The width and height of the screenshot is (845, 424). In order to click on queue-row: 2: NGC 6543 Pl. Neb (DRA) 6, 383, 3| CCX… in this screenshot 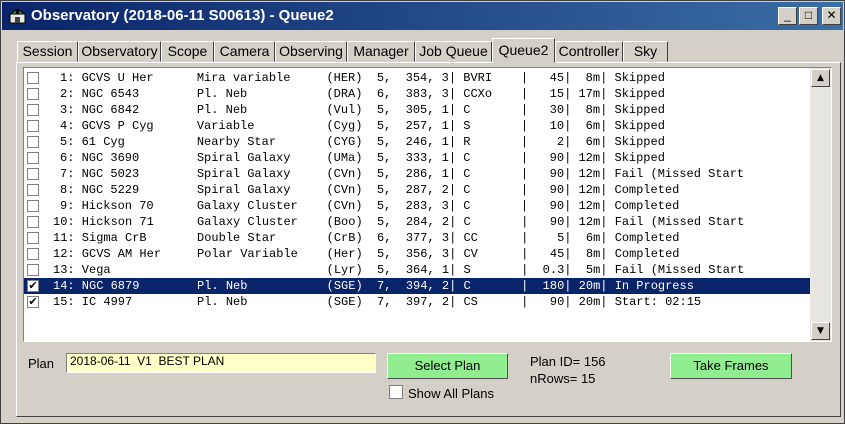, I will do `click(417, 94)`.